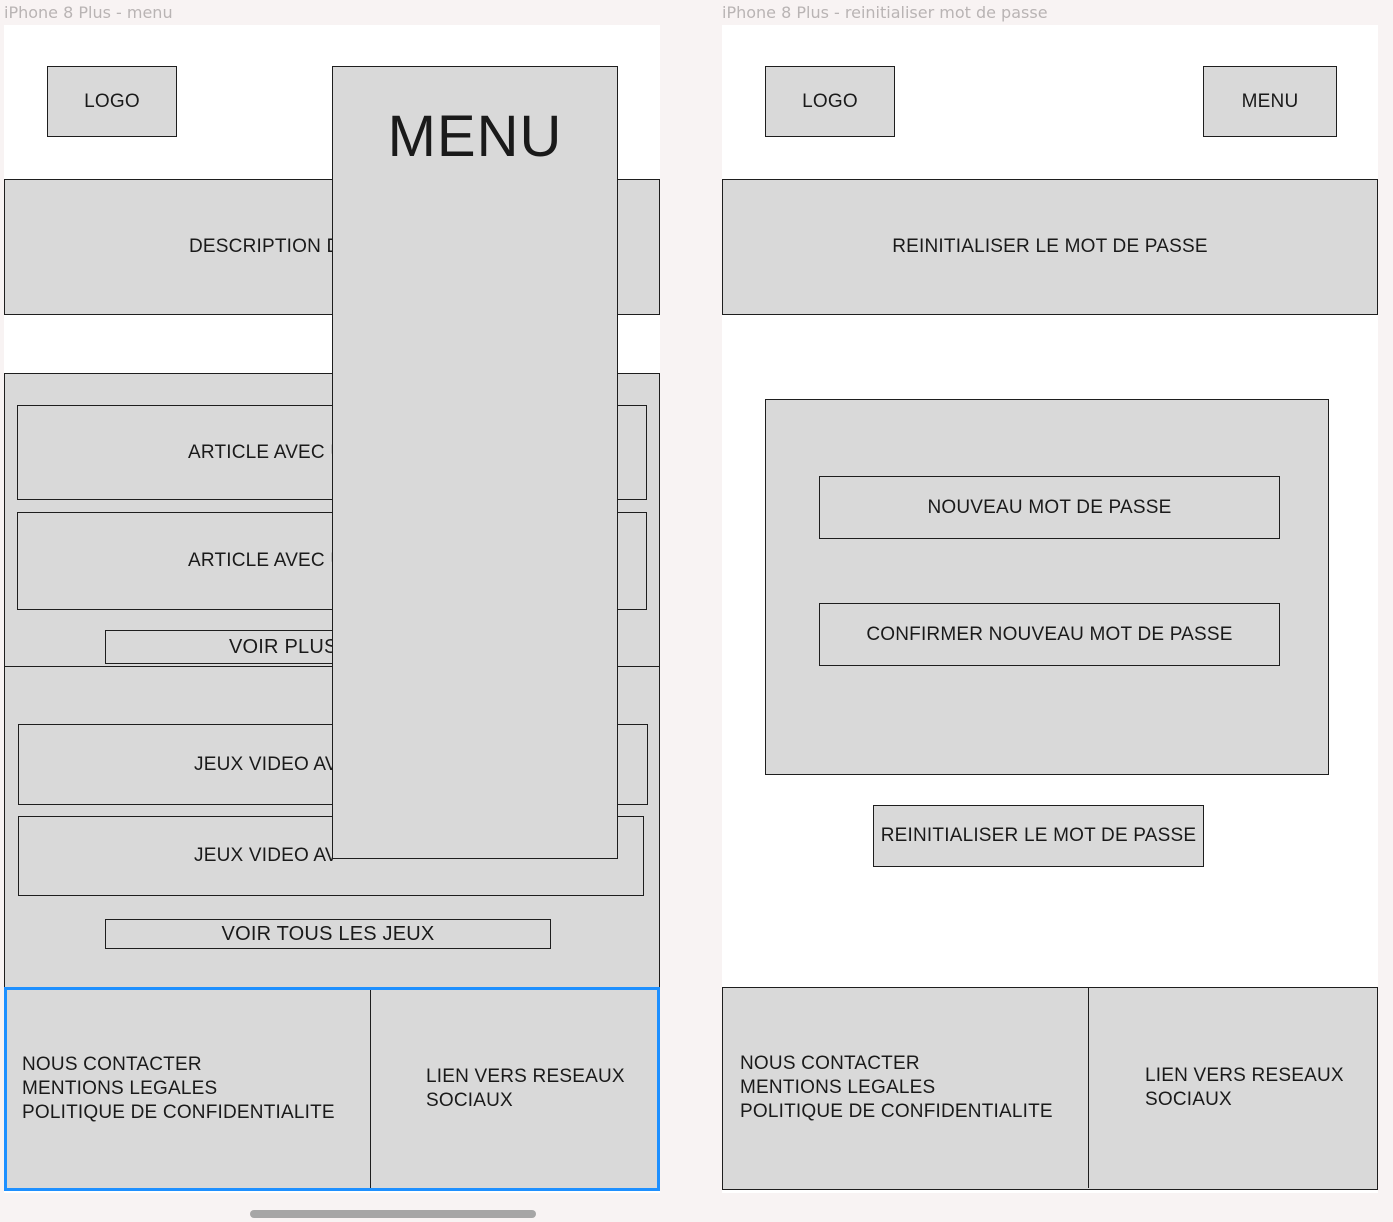  Describe the element at coordinates (1047, 587) in the screenshot. I see `reset-form` at that location.